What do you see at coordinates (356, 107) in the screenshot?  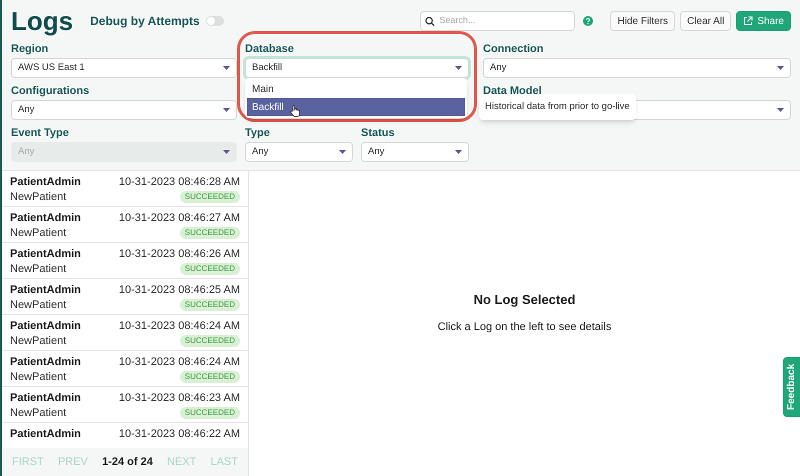 I see `dropdown-option: Backfill` at bounding box center [356, 107].